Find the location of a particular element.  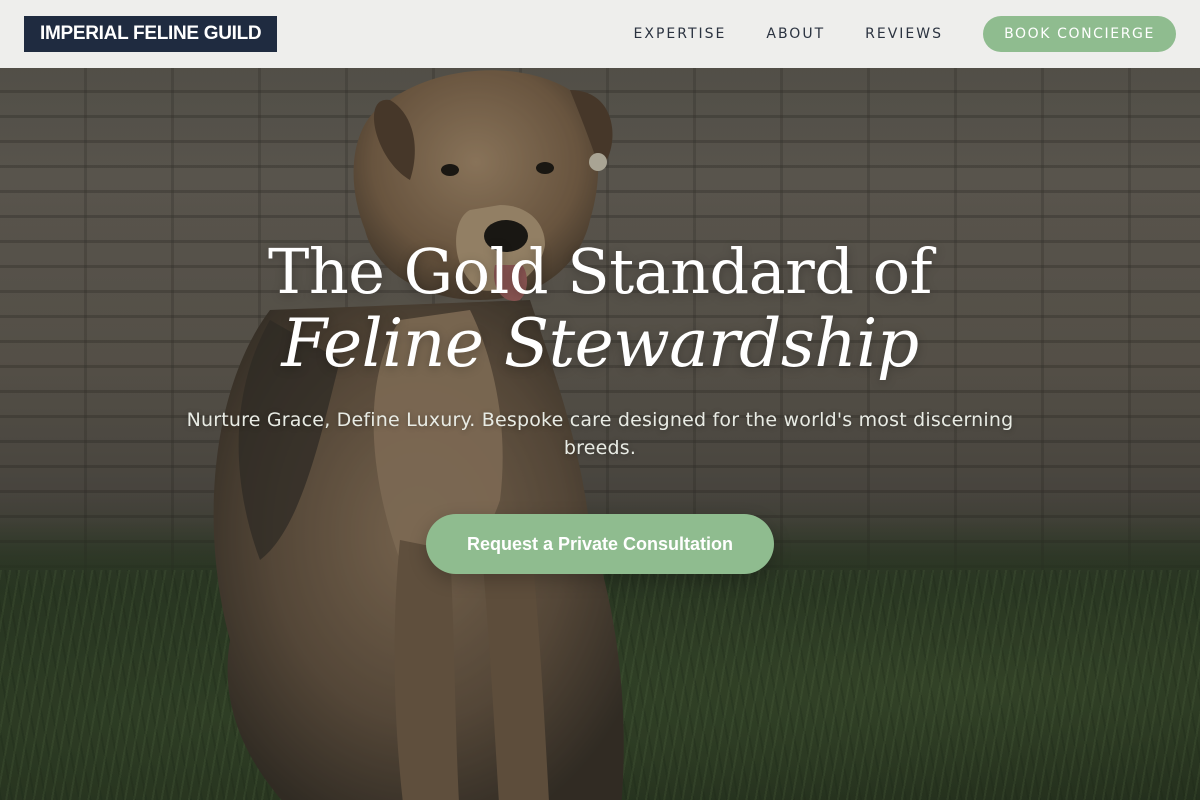

hero-title-line2: Feline Stewardship is located at coordinates (600, 343).